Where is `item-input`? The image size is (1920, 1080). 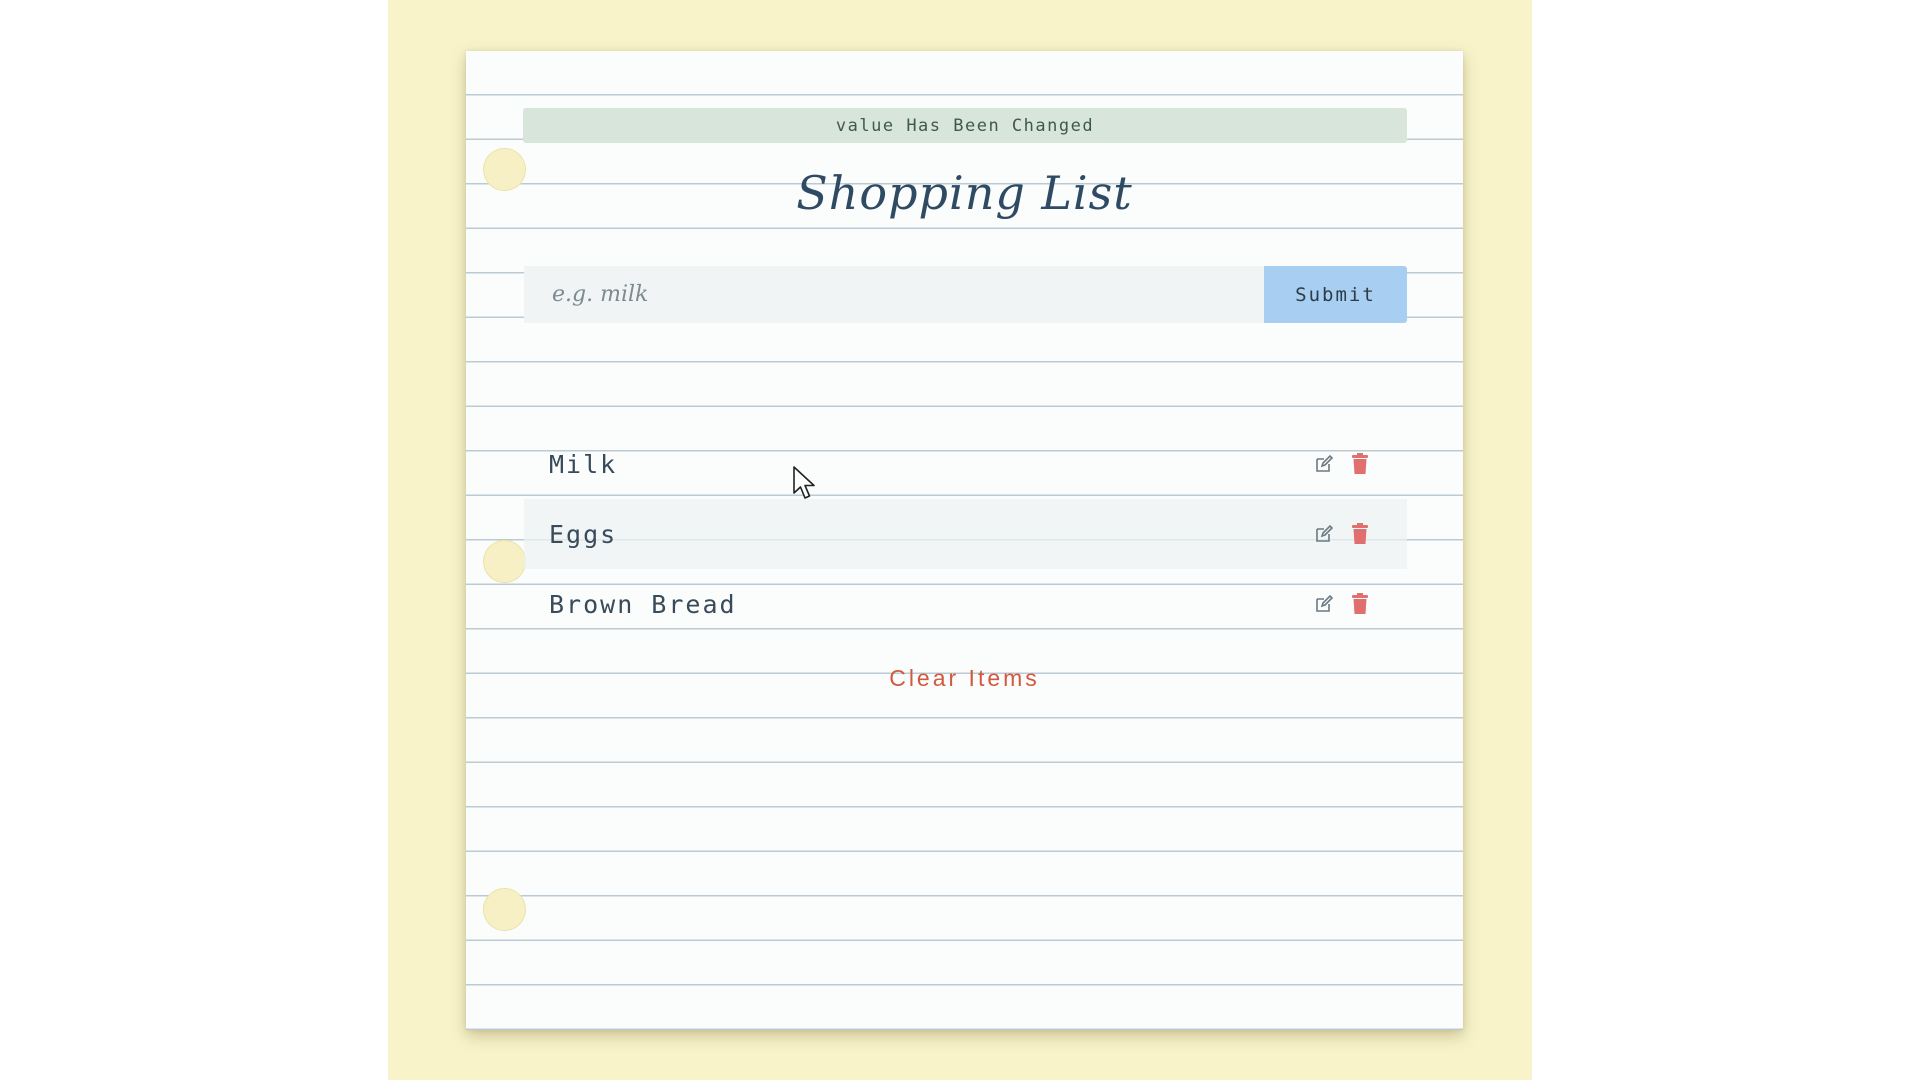 item-input is located at coordinates (894, 294).